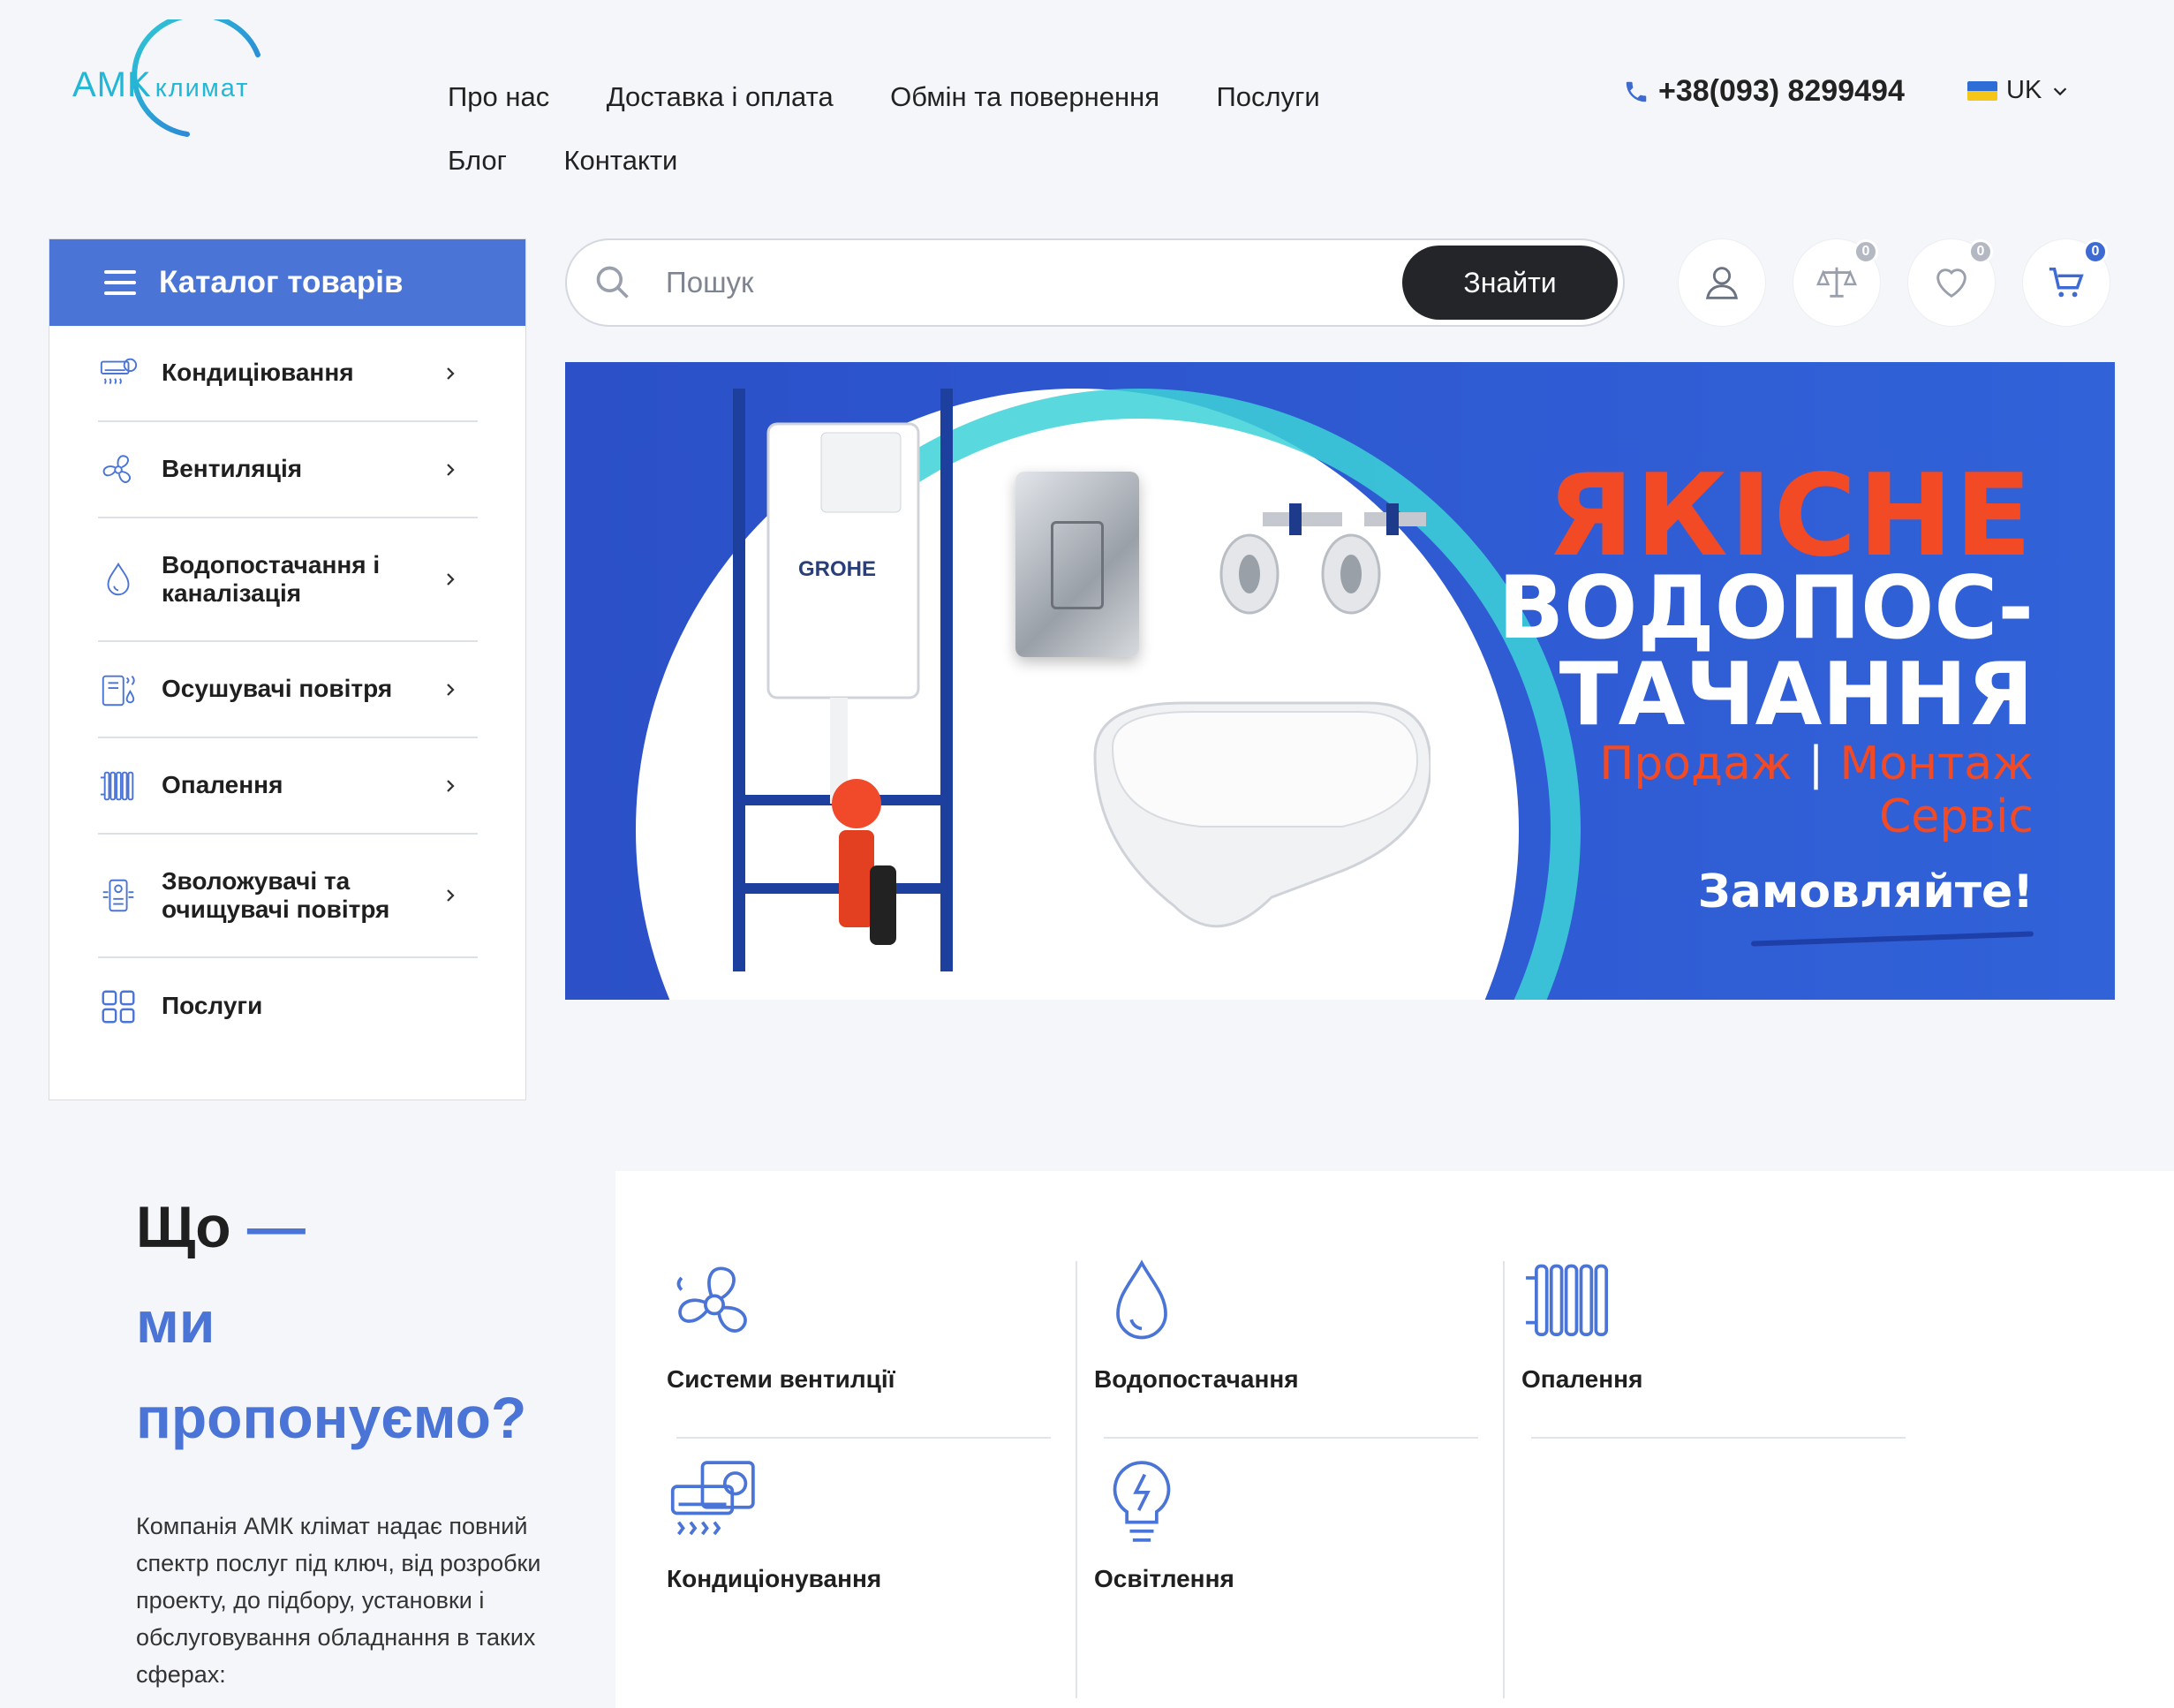 The width and height of the screenshot is (2174, 1708). I want to click on banner-underline, so click(1892, 939).